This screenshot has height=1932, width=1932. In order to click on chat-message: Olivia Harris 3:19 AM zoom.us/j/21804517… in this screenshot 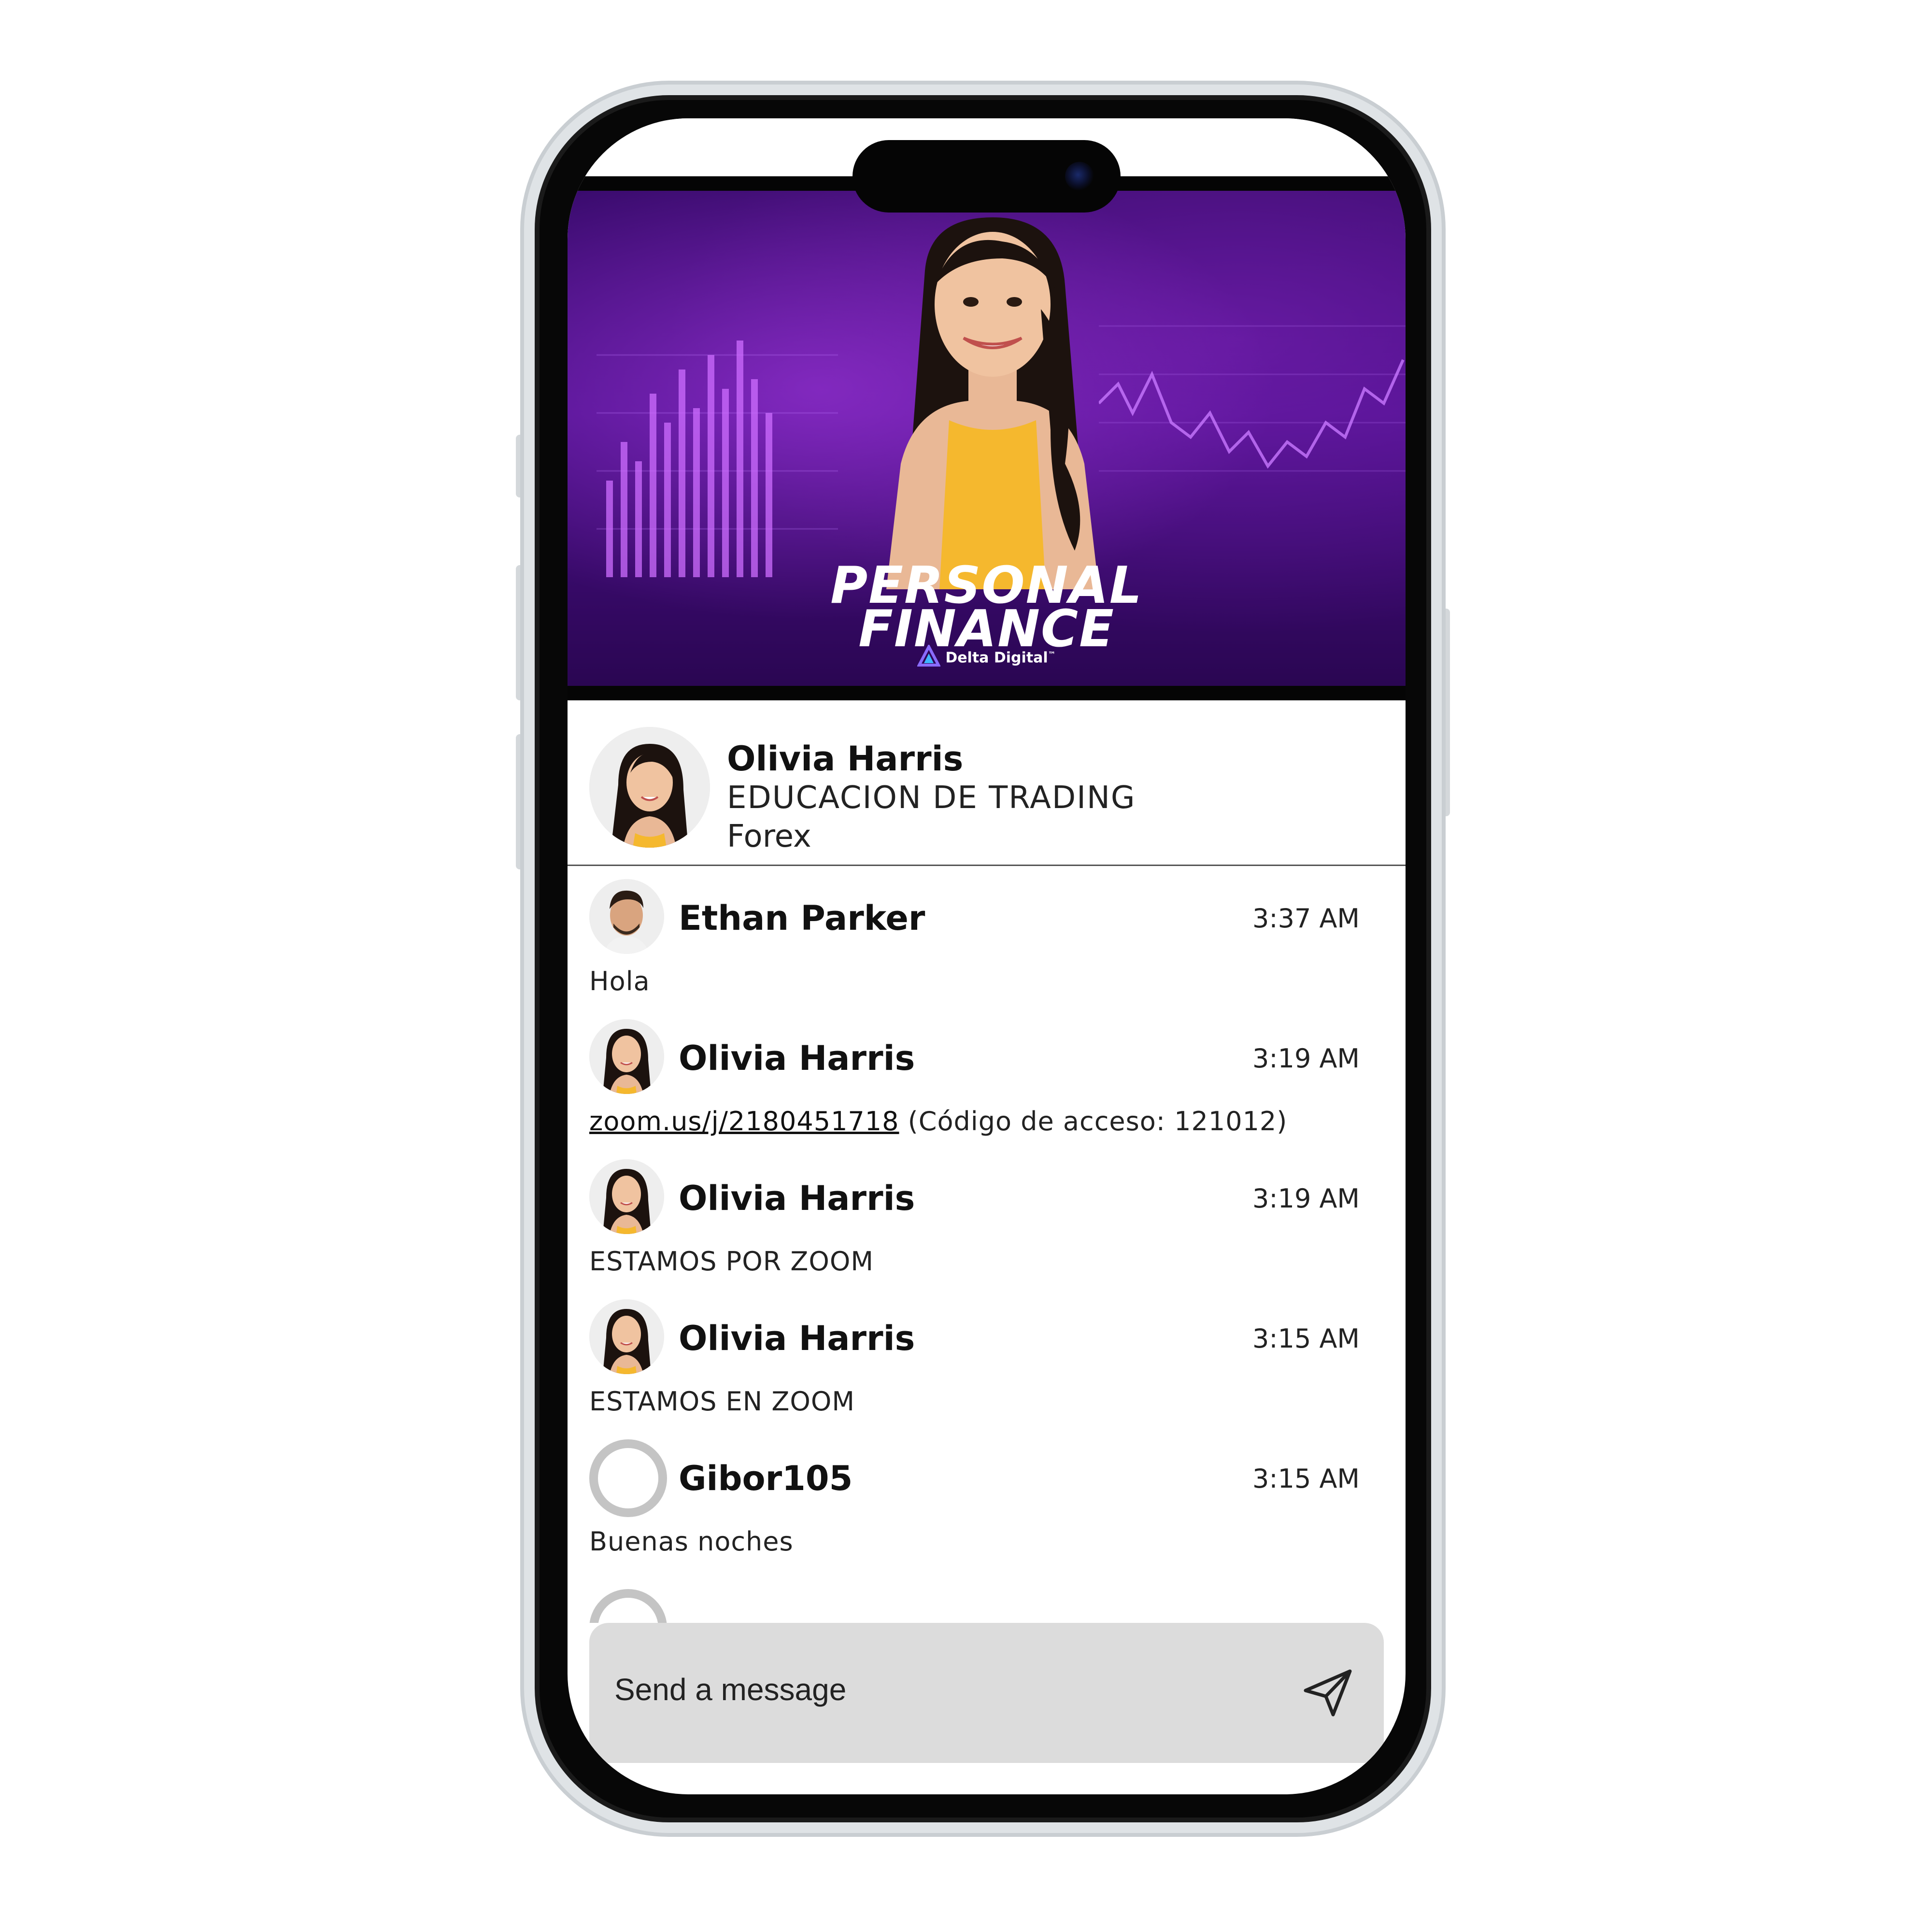, I will do `click(987, 1079)`.